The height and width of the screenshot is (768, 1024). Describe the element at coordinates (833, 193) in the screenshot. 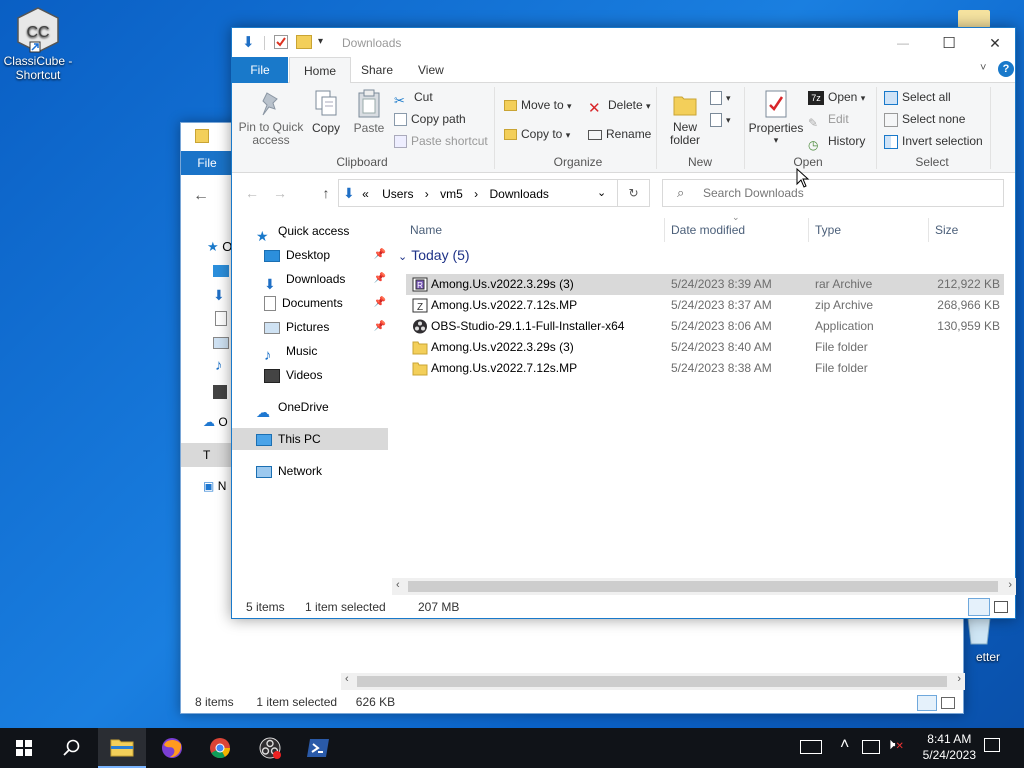

I see `search-input: ⌕ Search Downloads` at that location.